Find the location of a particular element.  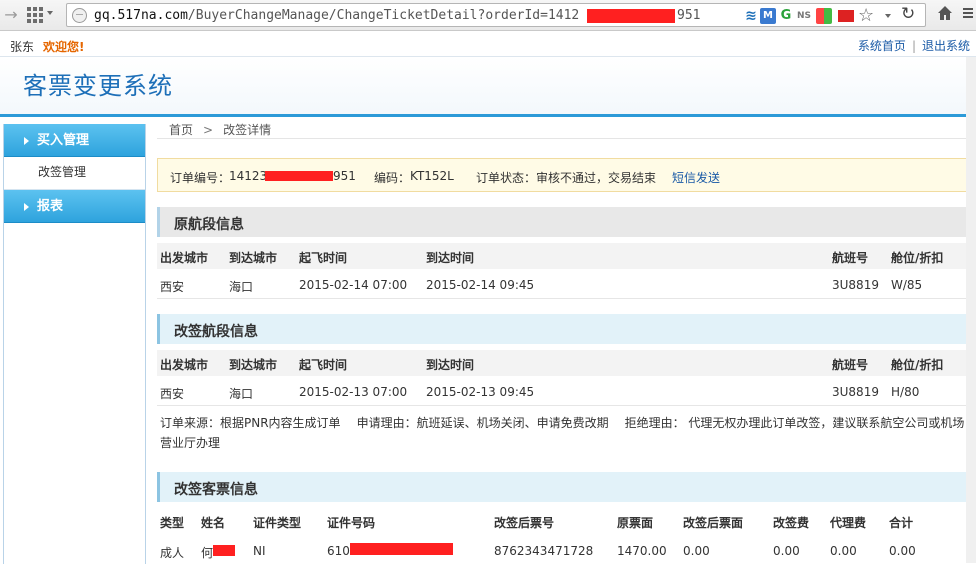

url-redaction is located at coordinates (631, 16).